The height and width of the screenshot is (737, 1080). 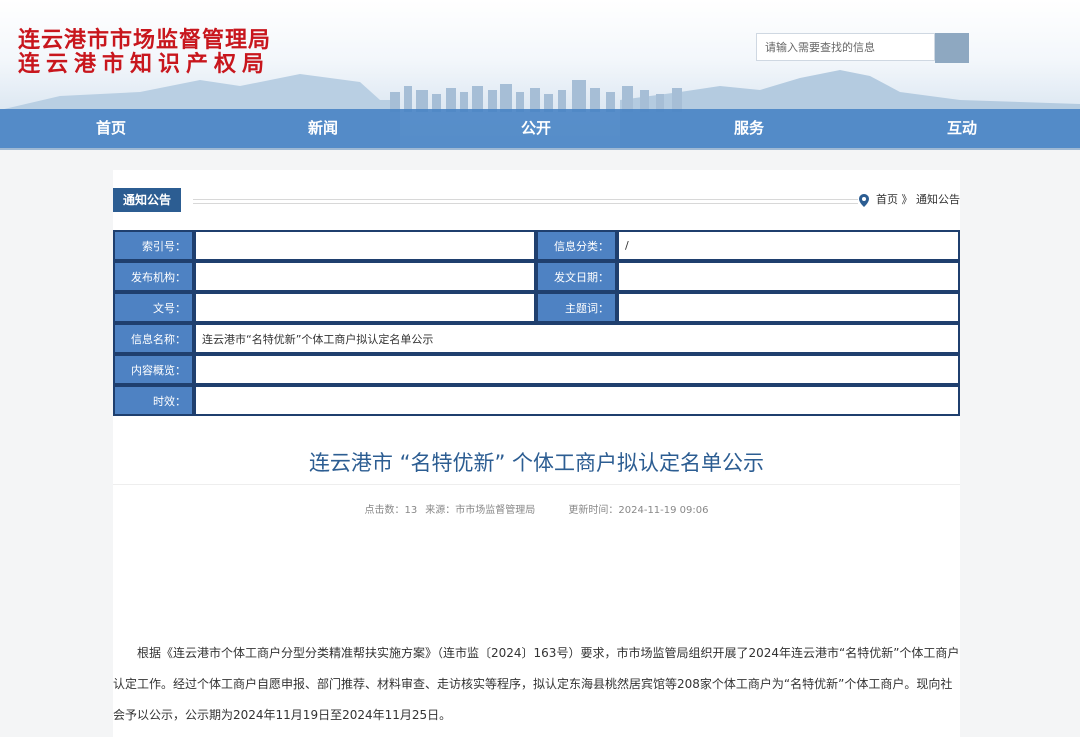 I want to click on article-info: 点击数：13 来源：市市场监督管理局 更新时间：2024-11-19 09:06, so click(x=536, y=508).